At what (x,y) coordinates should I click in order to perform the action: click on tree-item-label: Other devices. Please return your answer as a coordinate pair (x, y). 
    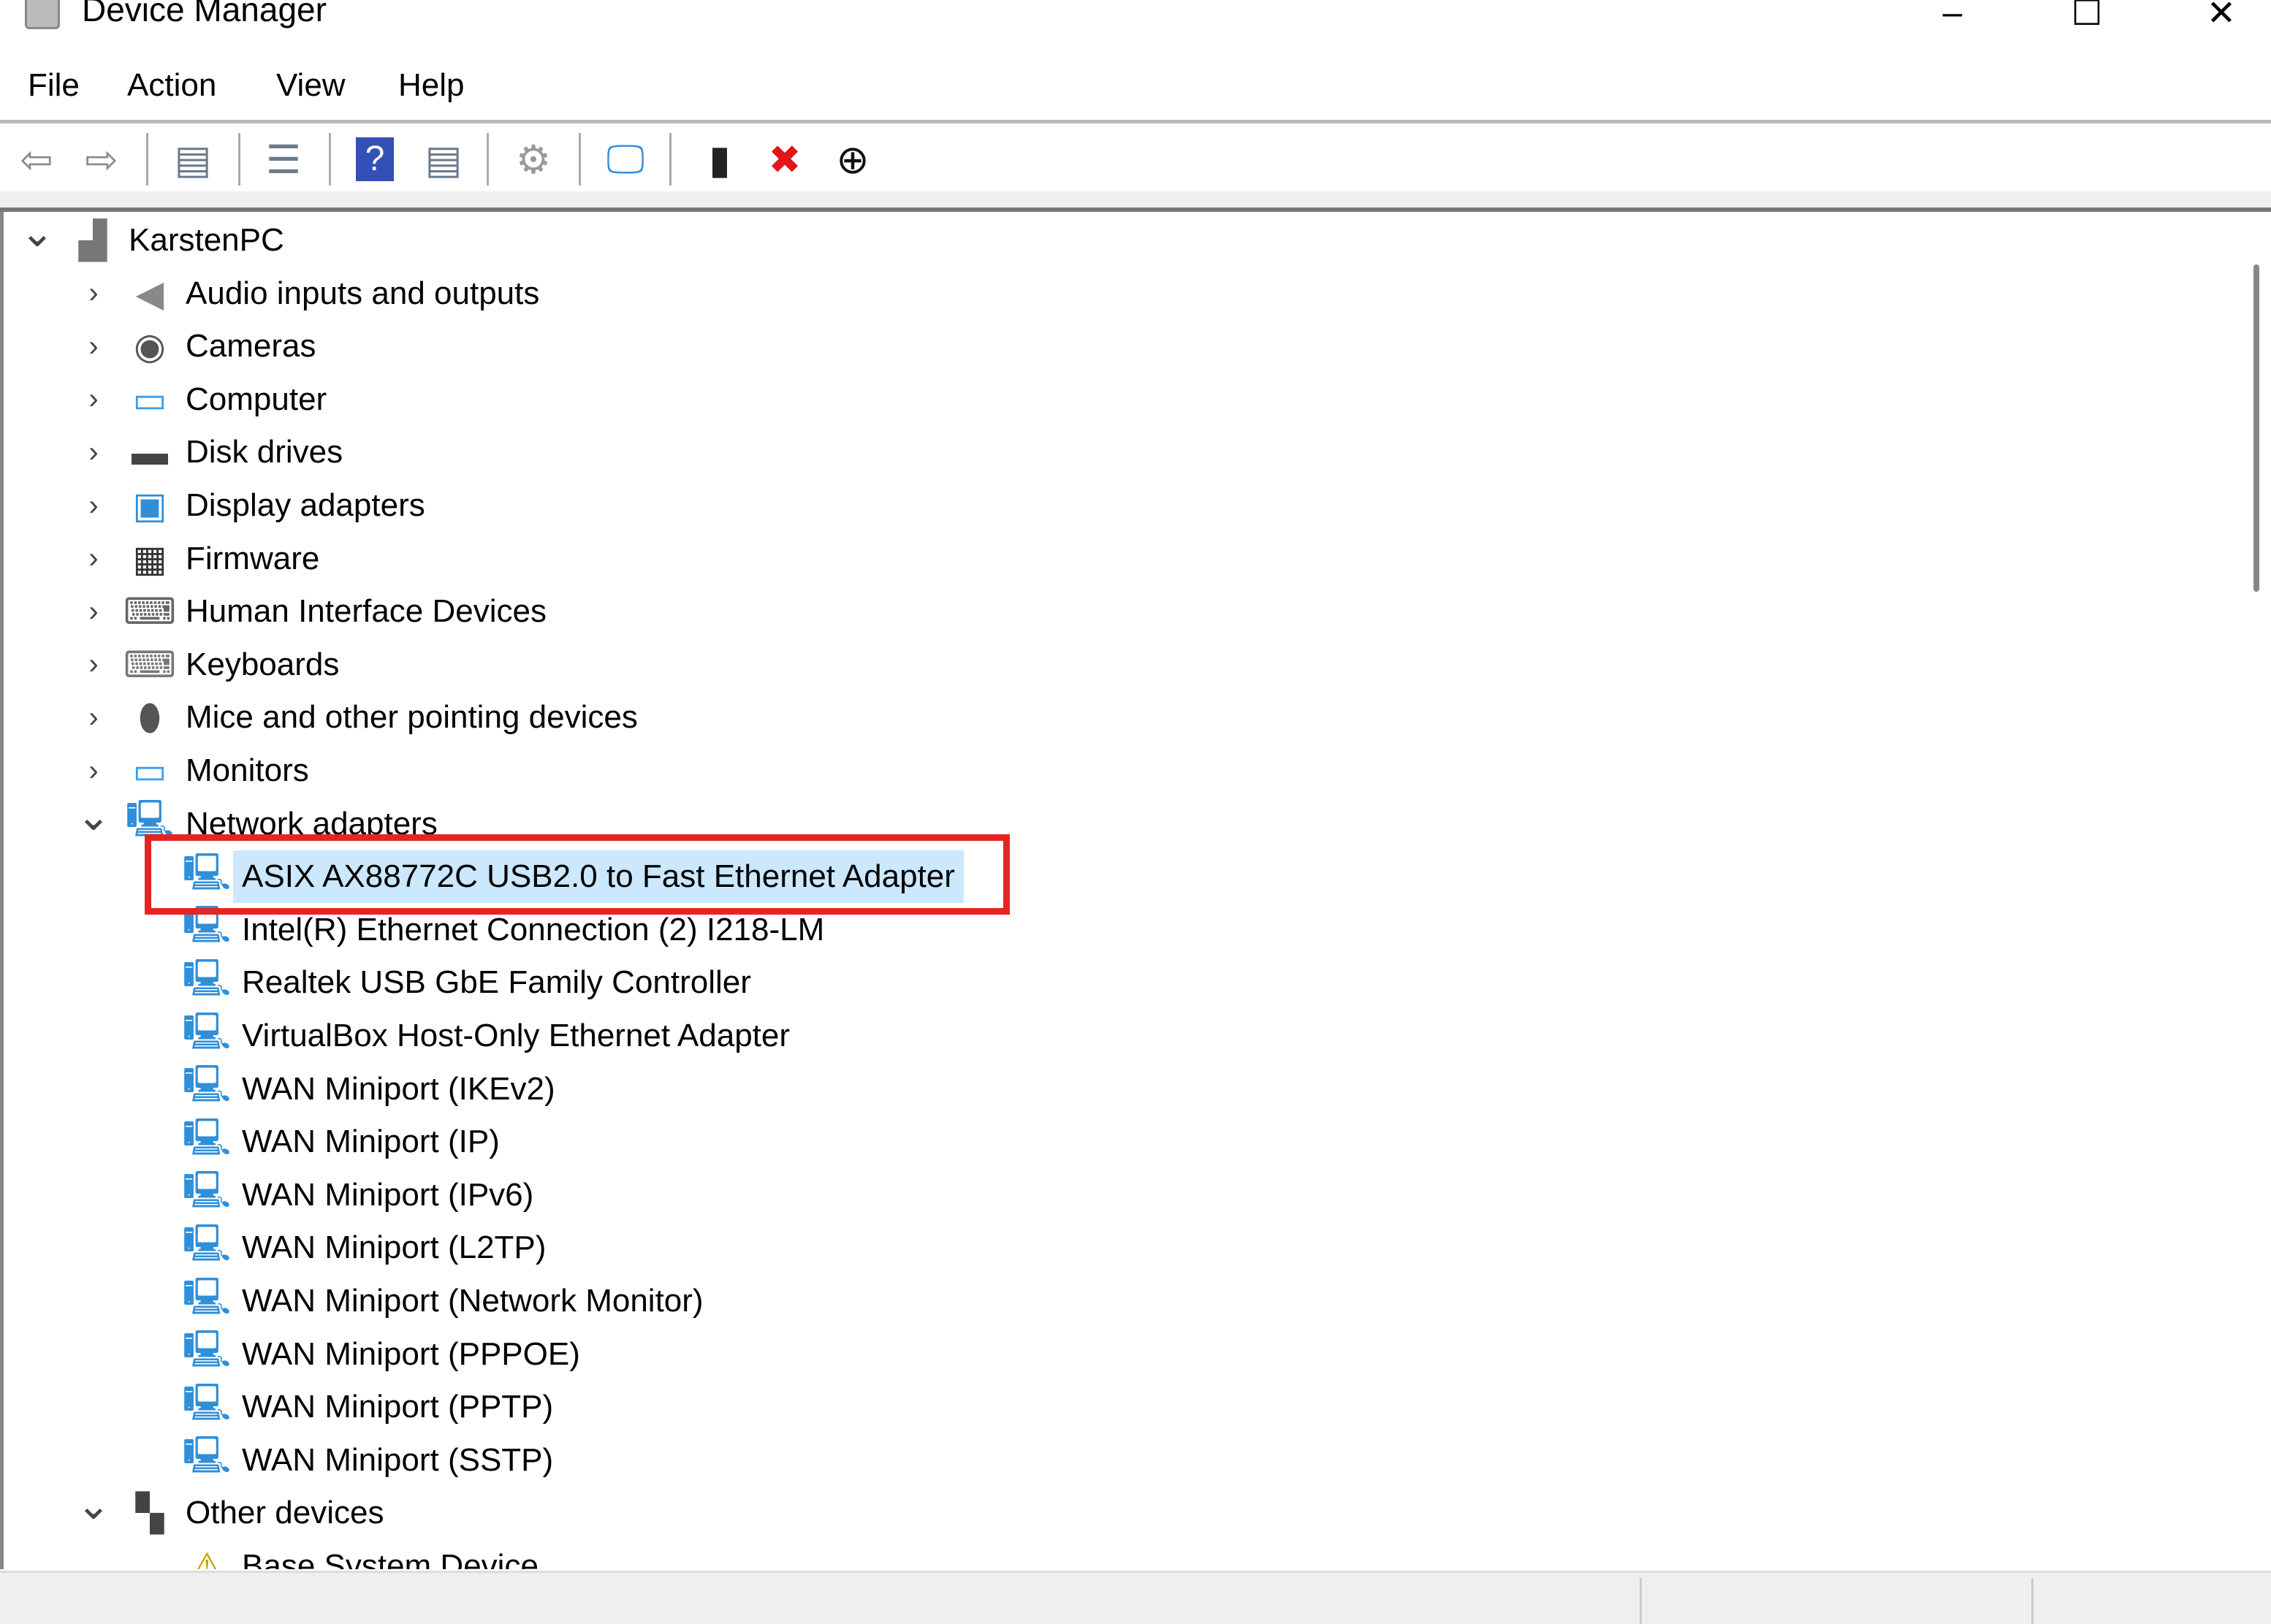
    Looking at the image, I should click on (285, 1513).